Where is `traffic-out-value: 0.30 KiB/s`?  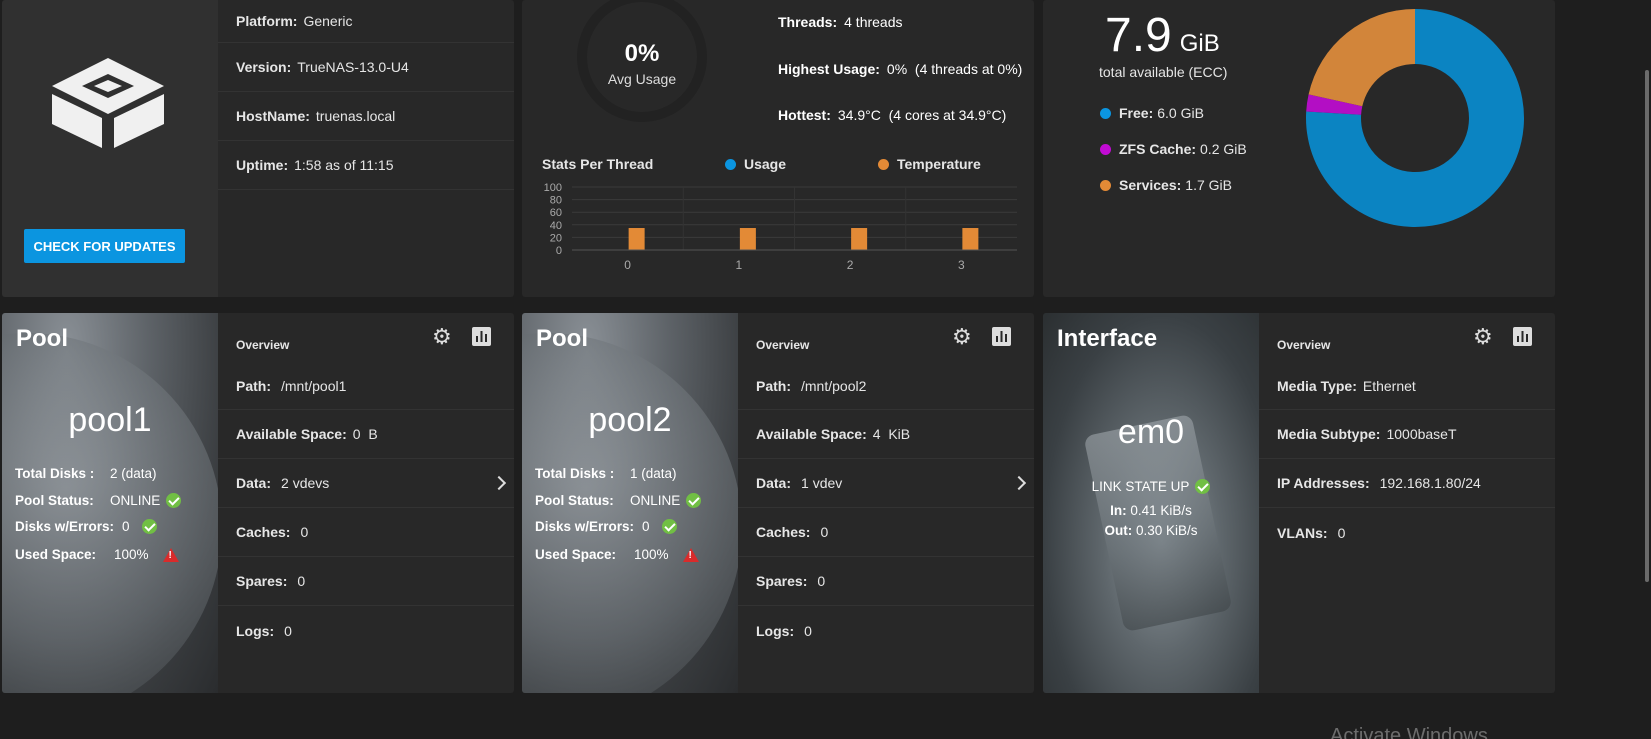
traffic-out-value: 0.30 KiB/s is located at coordinates (1166, 530).